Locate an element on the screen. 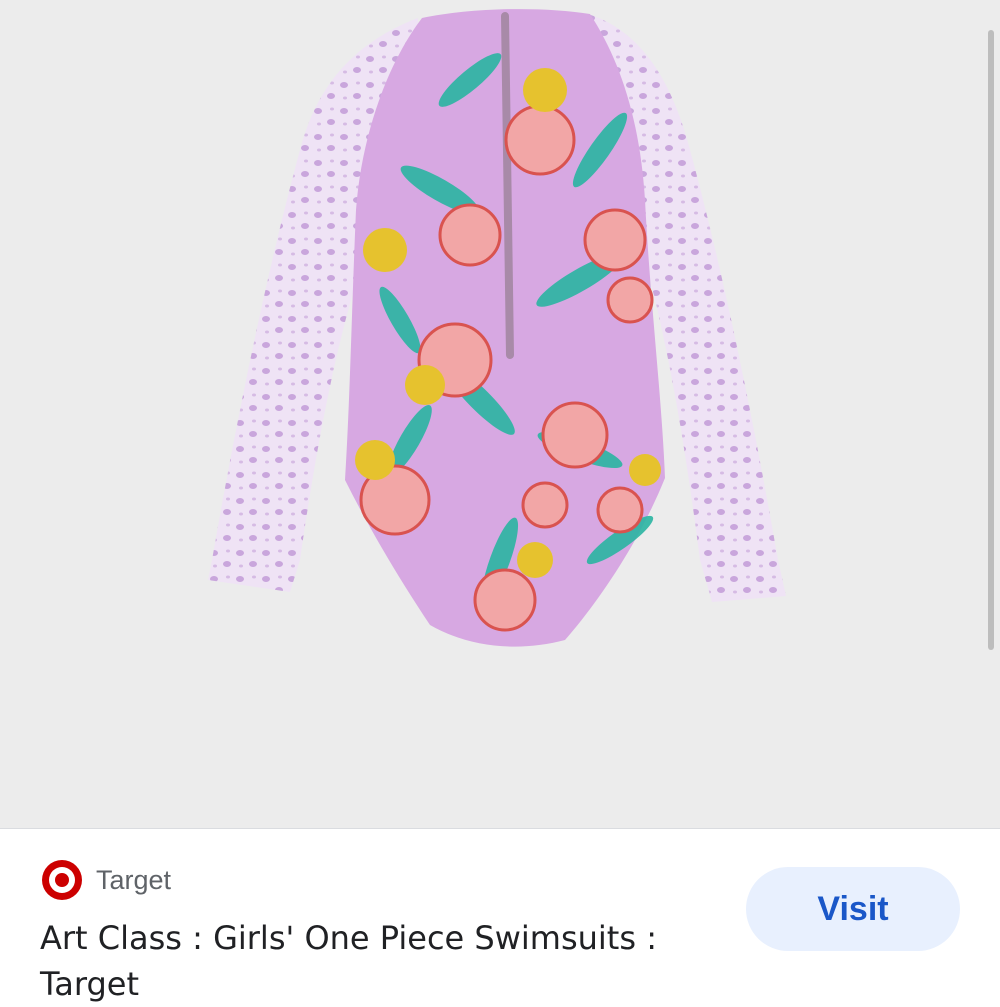 The width and height of the screenshot is (1000, 1007). target-bullseye-icon is located at coordinates (62, 880).